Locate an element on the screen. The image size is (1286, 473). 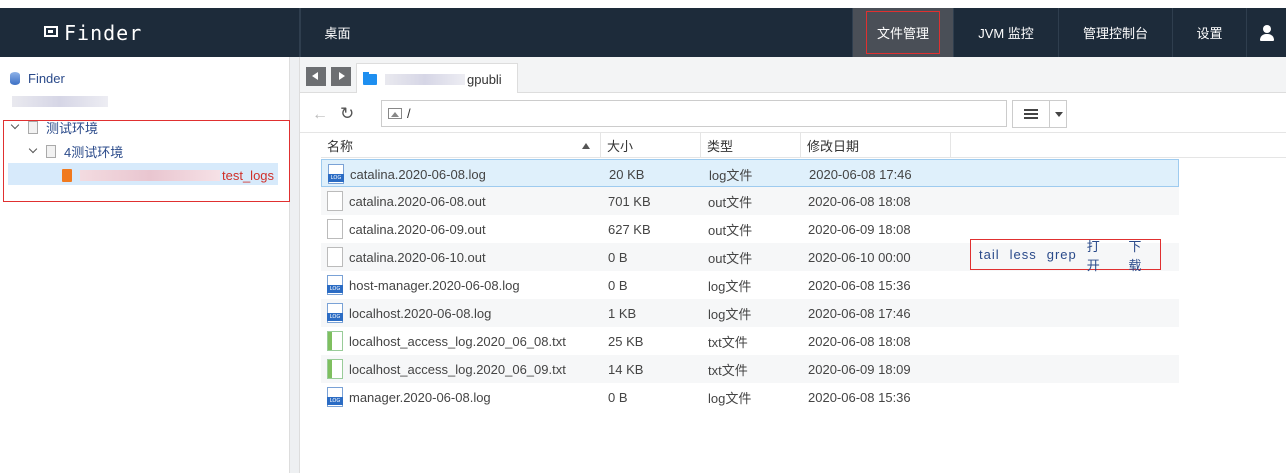
out-file-icon is located at coordinates (335, 201).